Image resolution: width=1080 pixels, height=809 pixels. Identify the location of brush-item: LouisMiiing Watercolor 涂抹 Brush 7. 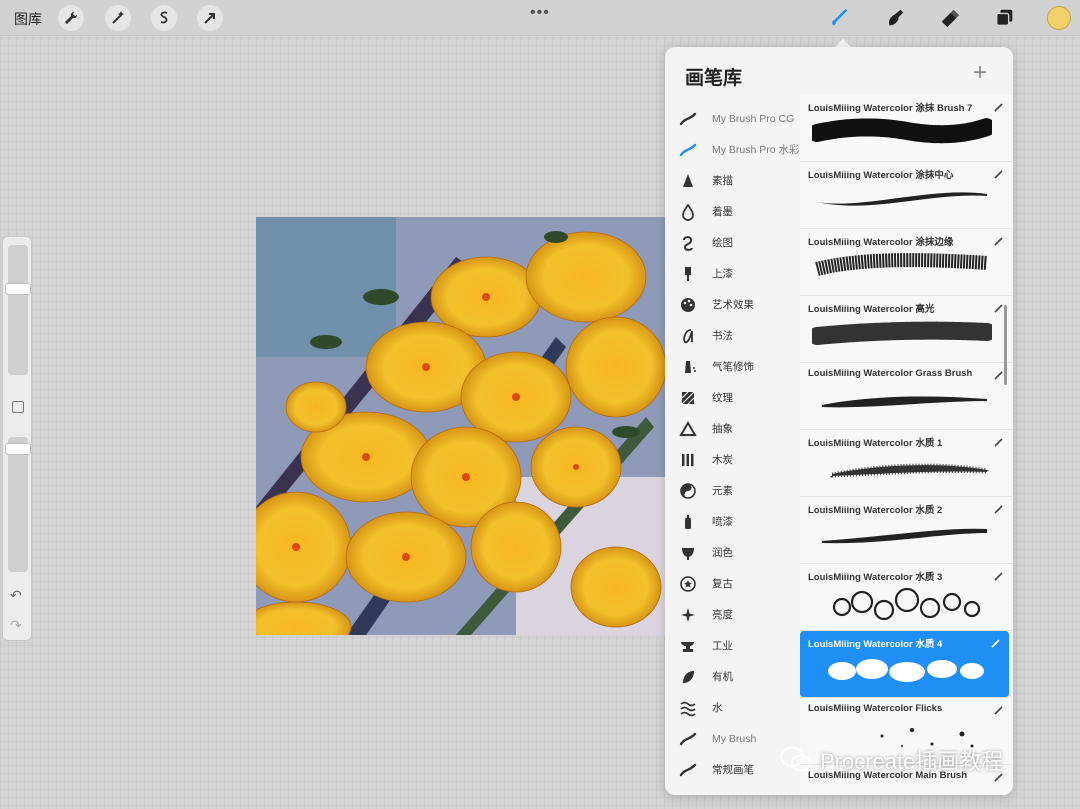
(906, 128).